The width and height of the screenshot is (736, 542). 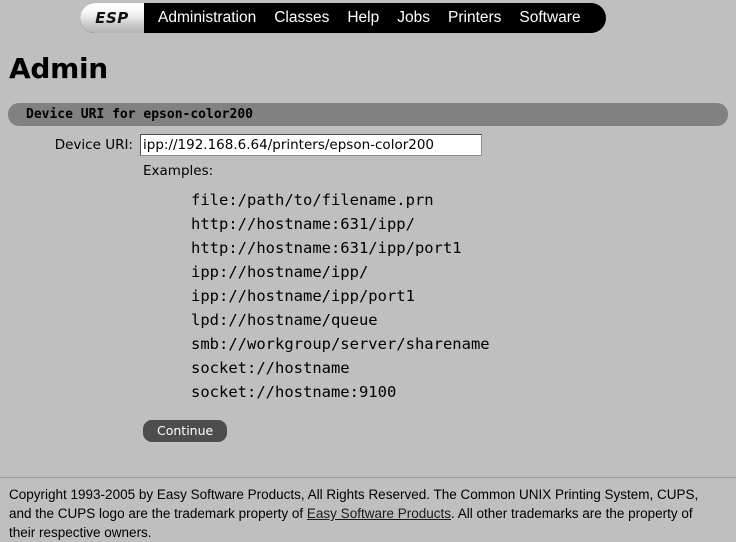 I want to click on continue-button: Continue, so click(x=185, y=431).